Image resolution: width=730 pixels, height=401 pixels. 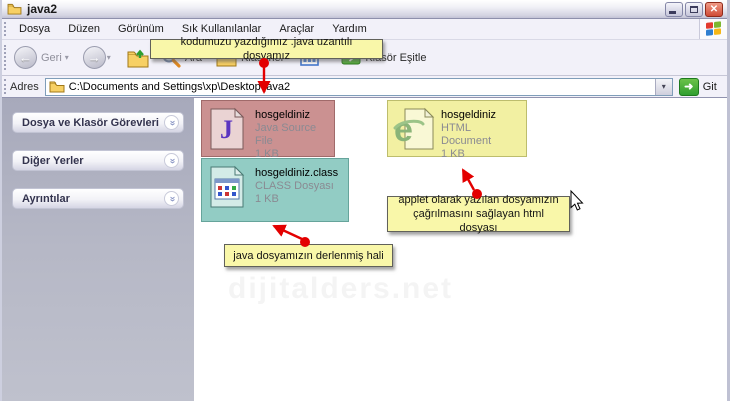 I want to click on panel-other-places: Diğer Yerler », so click(x=98, y=160).